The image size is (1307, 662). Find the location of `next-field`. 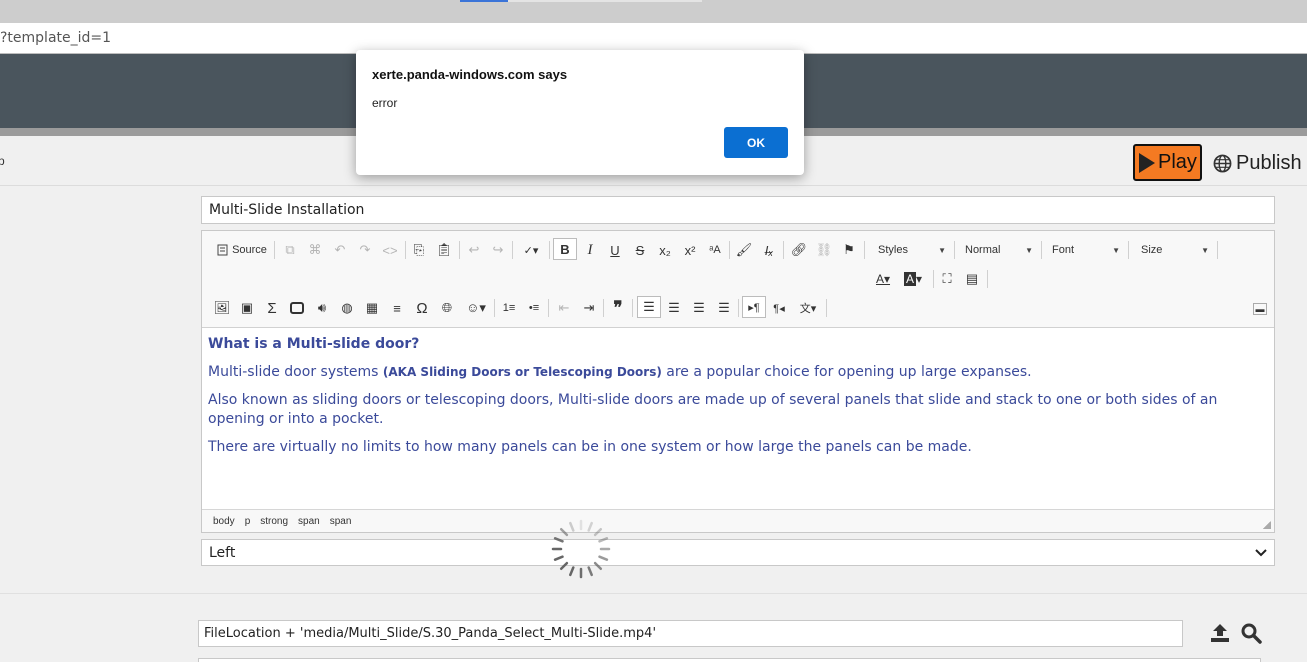

next-field is located at coordinates (729, 660).